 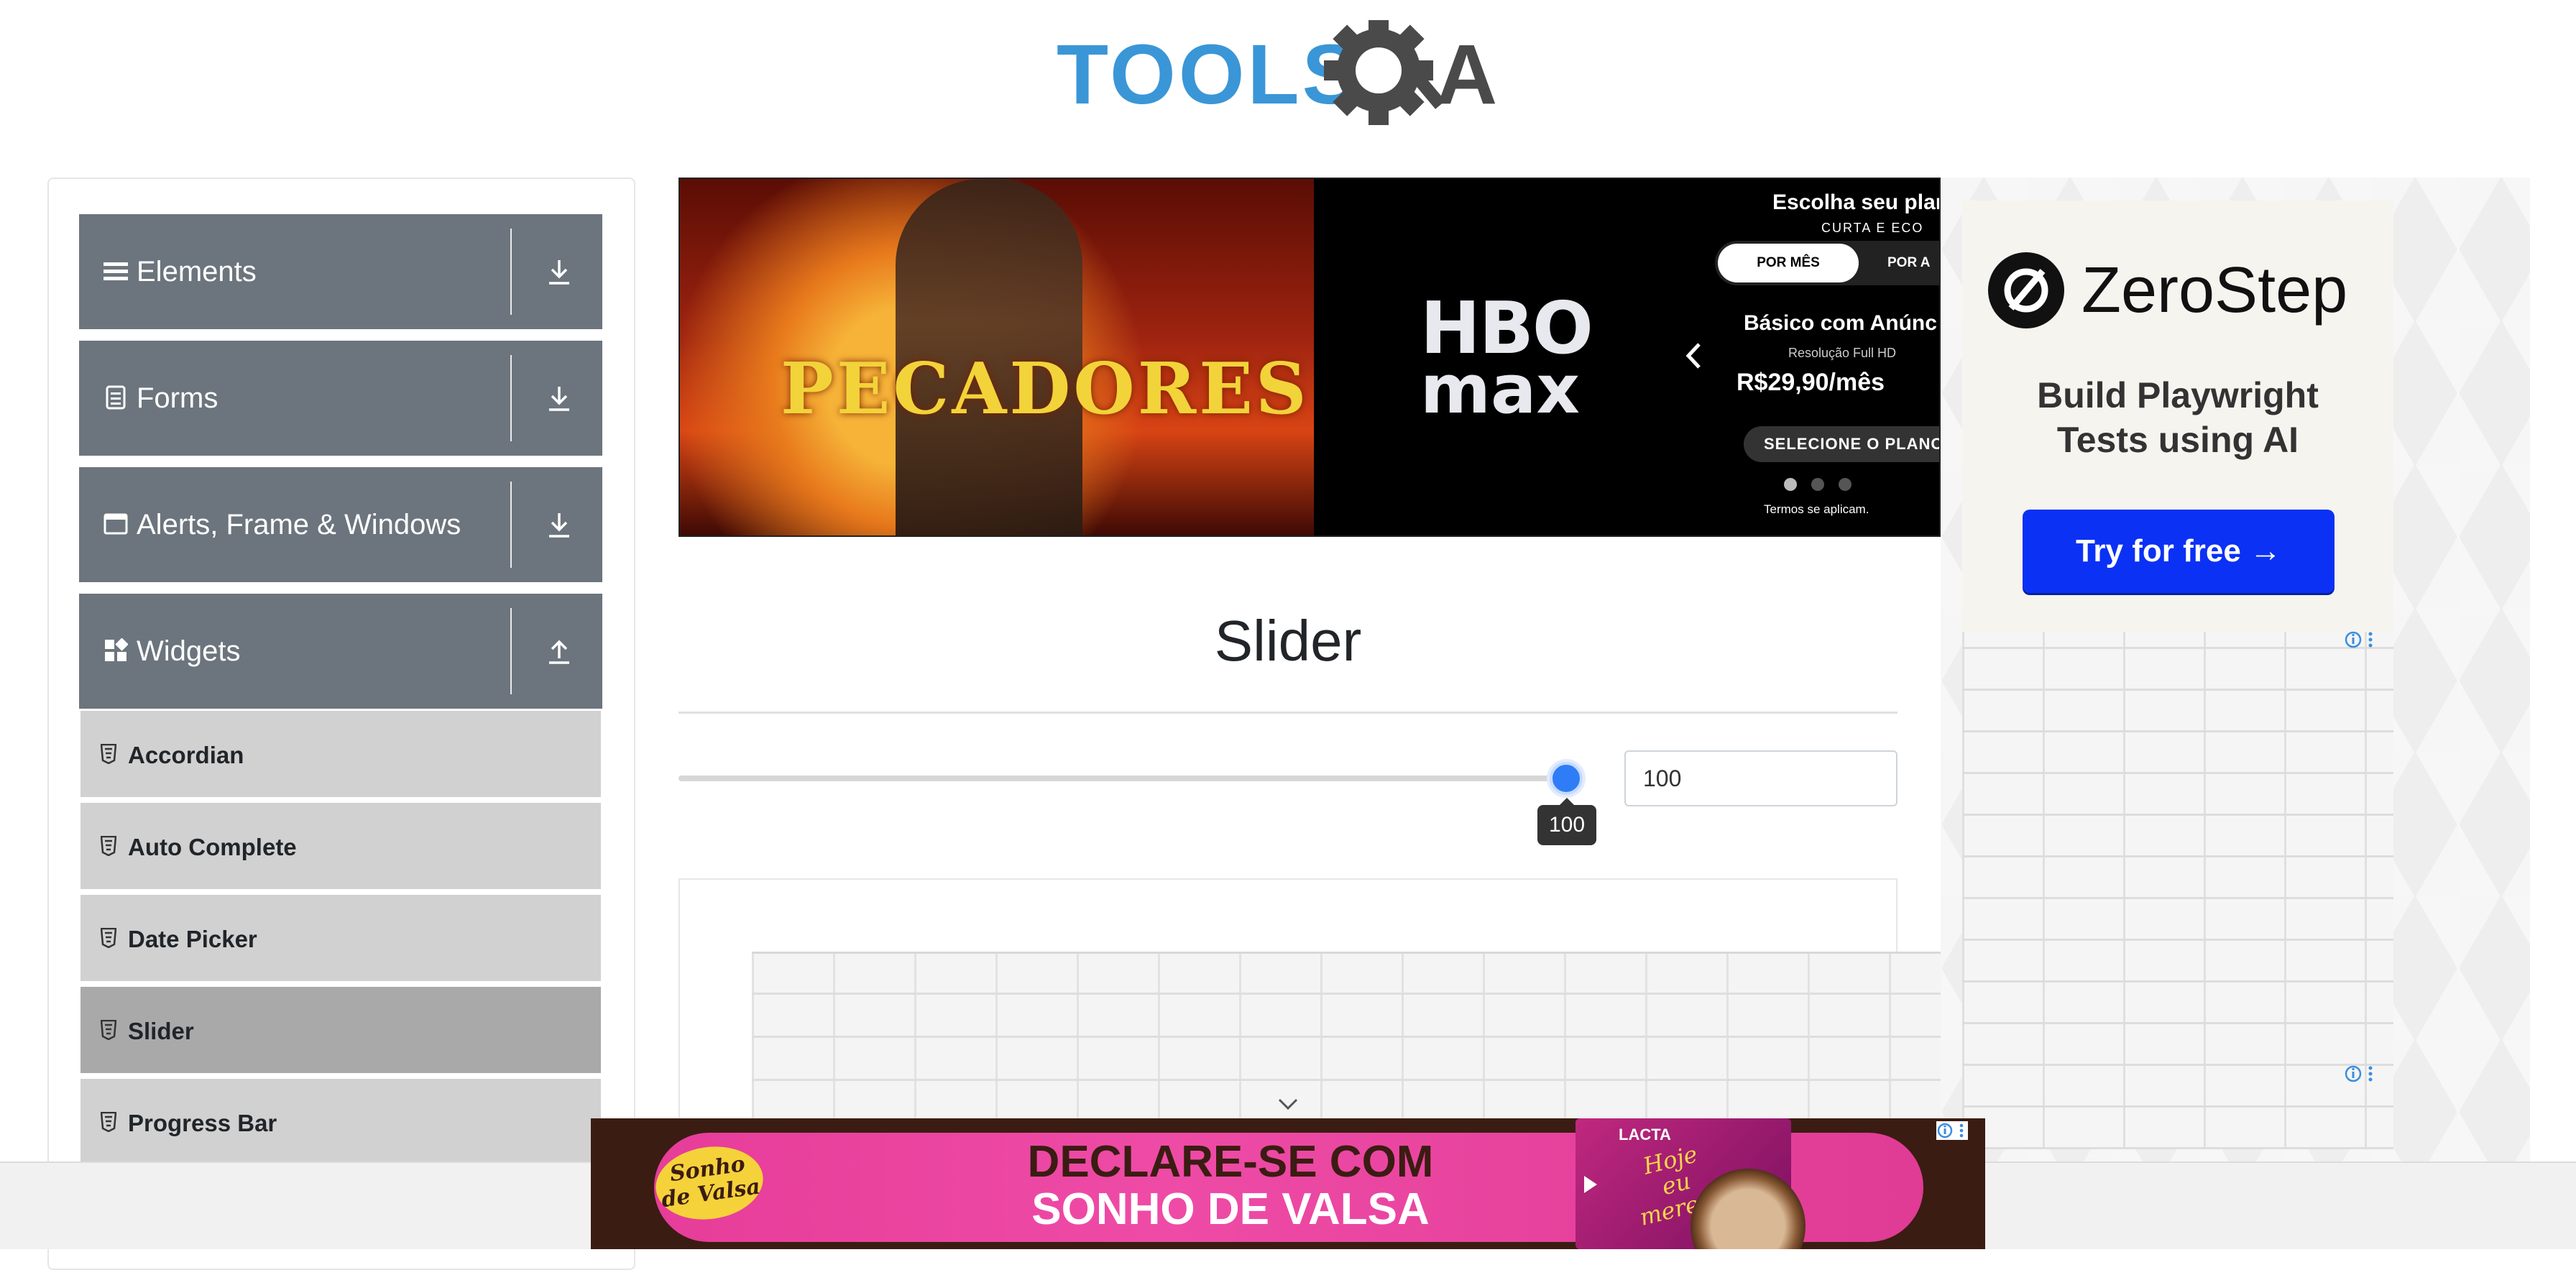 What do you see at coordinates (1693, 355) in the screenshot?
I see `chevron-left-icon` at bounding box center [1693, 355].